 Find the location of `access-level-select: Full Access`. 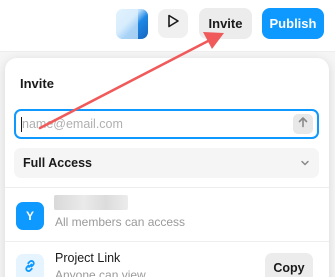

access-level-select: Full Access is located at coordinates (166, 163).